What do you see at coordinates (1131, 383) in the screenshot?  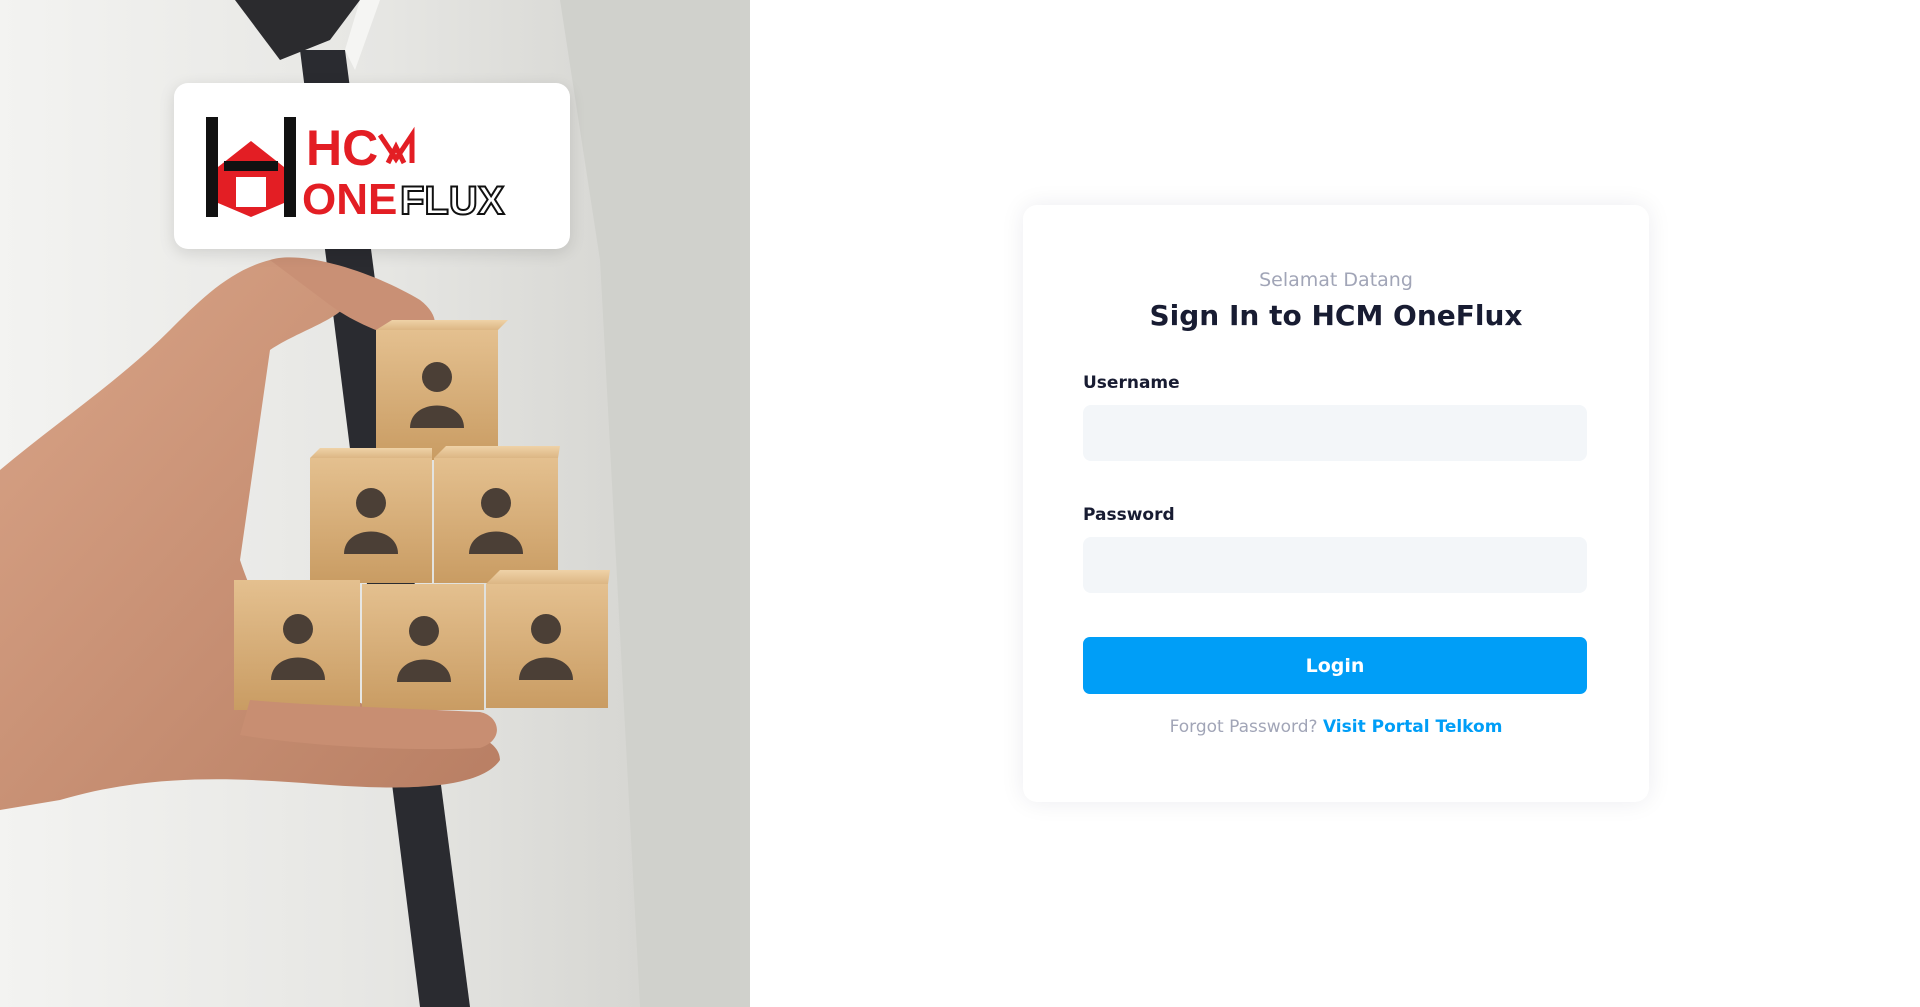 I see `username-label: Username` at bounding box center [1131, 383].